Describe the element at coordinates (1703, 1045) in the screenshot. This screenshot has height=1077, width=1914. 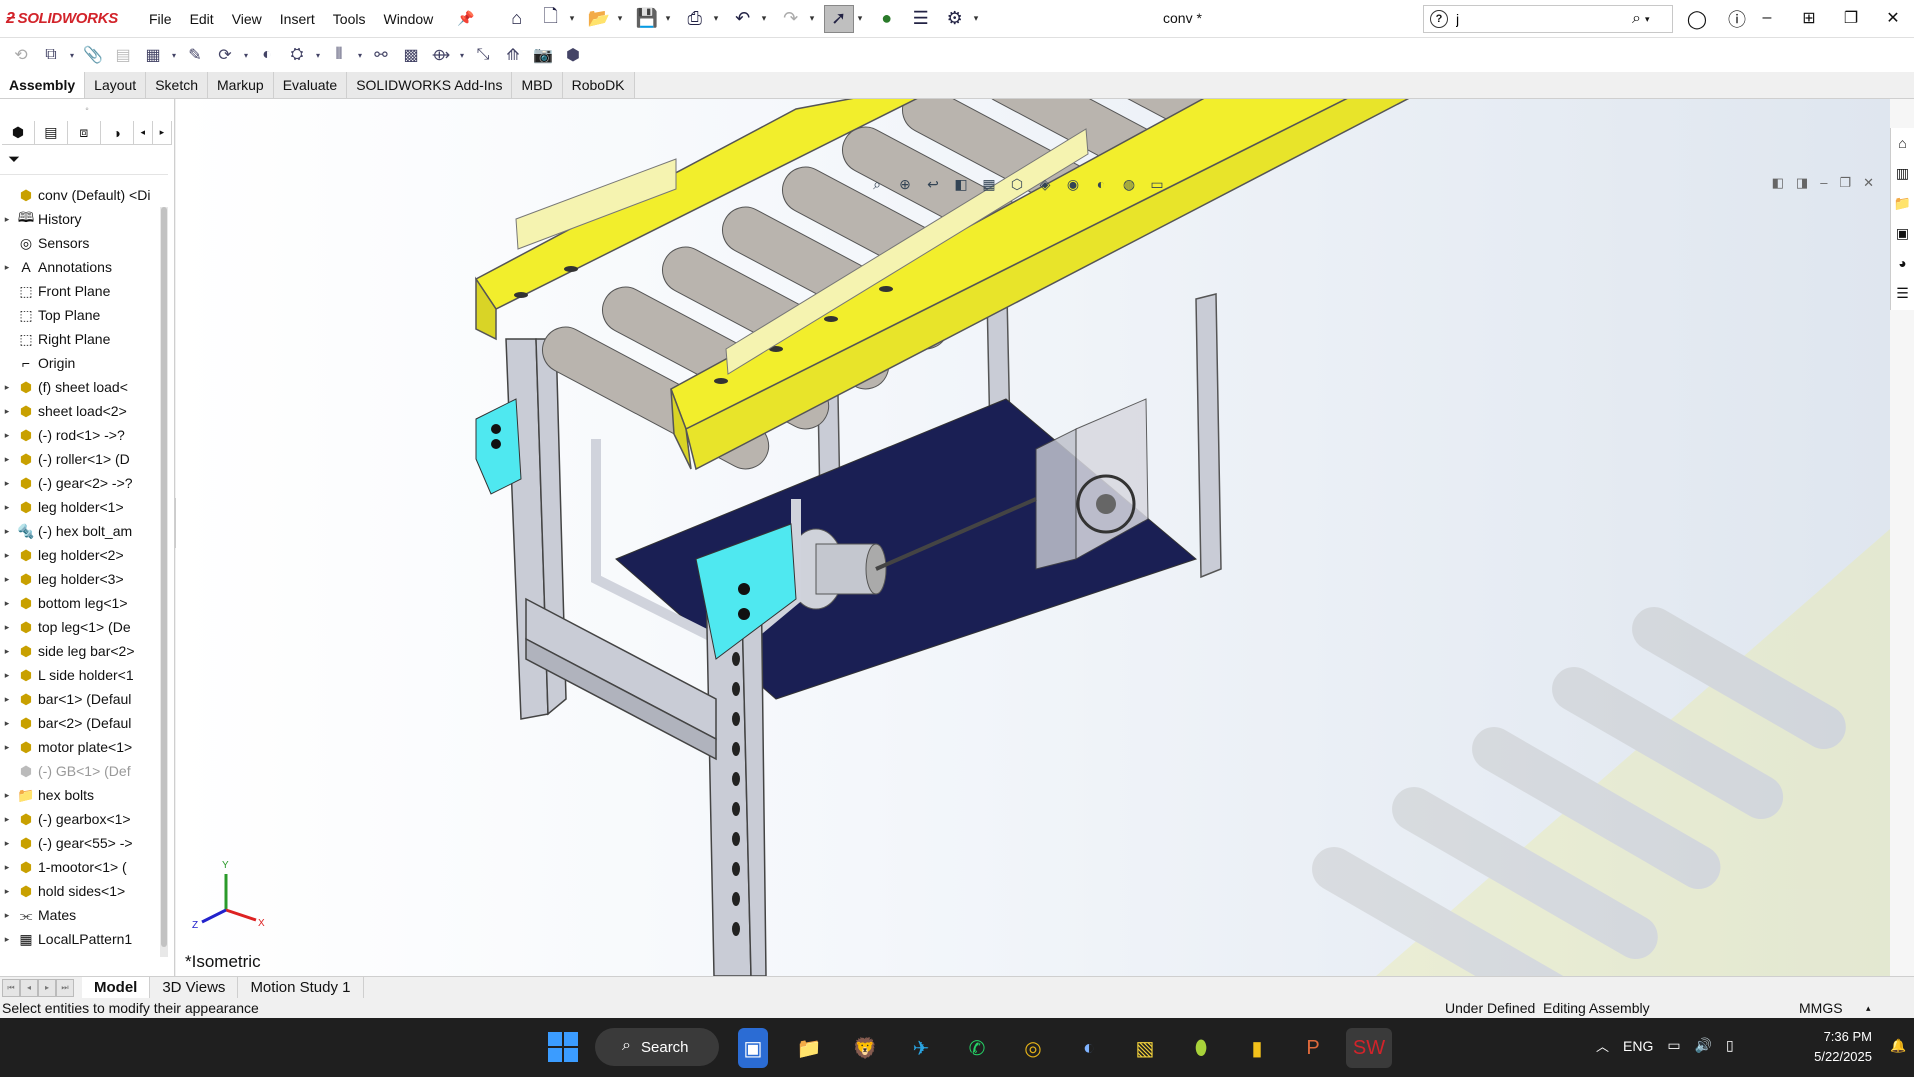
I see `volume-icon: 🔊` at that location.